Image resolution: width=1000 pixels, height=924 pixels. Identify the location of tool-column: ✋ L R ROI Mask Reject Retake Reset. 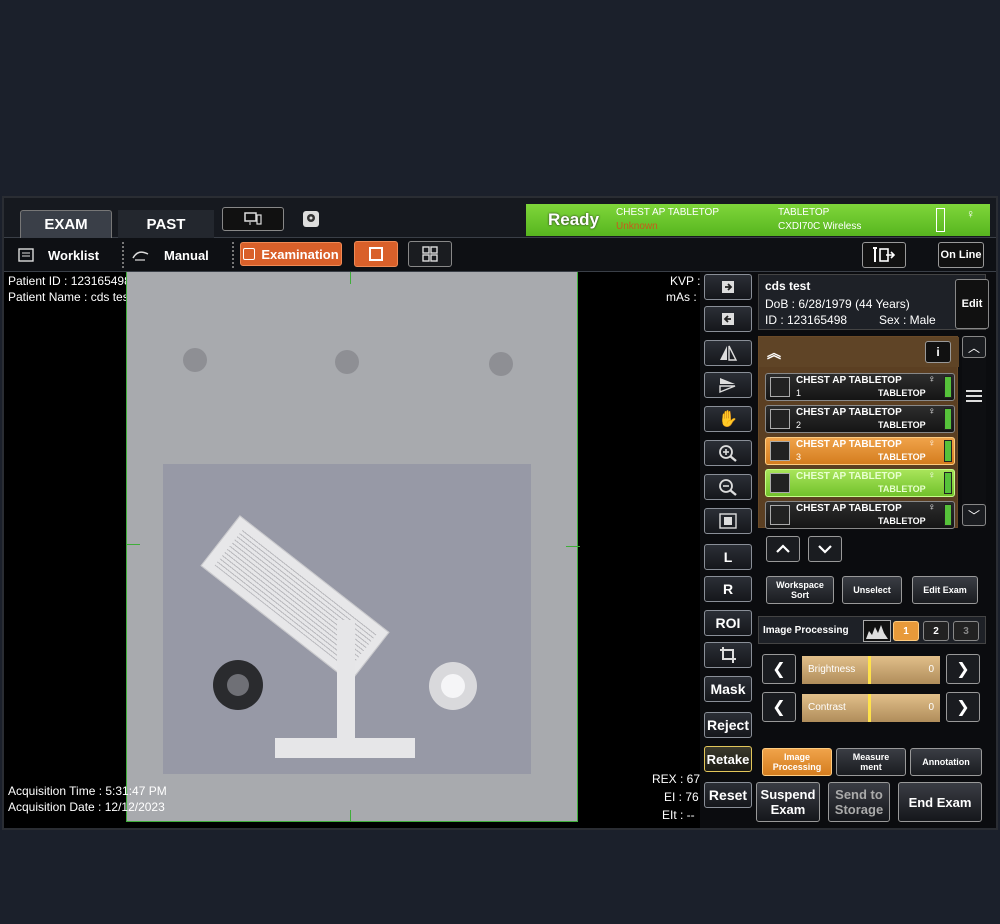
(728, 550).